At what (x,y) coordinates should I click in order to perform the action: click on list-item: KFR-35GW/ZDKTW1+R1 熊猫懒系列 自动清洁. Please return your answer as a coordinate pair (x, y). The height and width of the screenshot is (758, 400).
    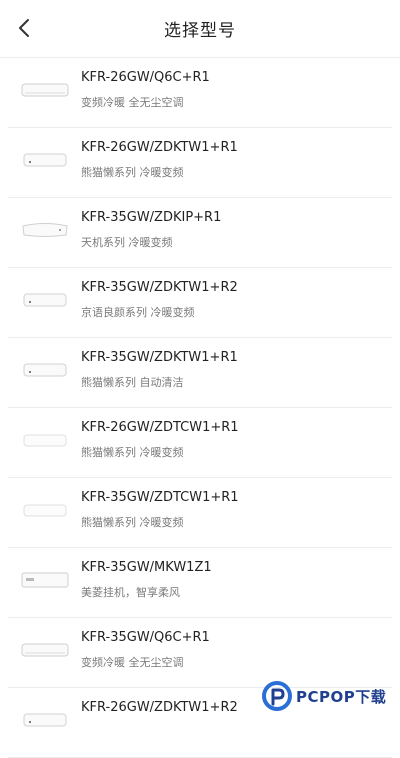
    Looking at the image, I should click on (200, 373).